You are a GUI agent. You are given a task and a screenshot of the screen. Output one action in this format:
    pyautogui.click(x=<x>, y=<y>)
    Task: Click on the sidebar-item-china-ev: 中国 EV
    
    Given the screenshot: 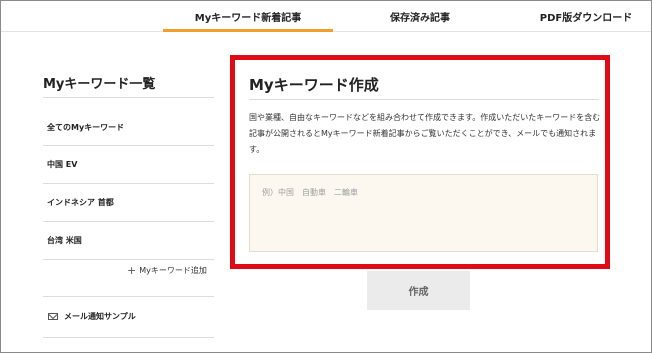 What is the action you would take?
    pyautogui.click(x=62, y=164)
    